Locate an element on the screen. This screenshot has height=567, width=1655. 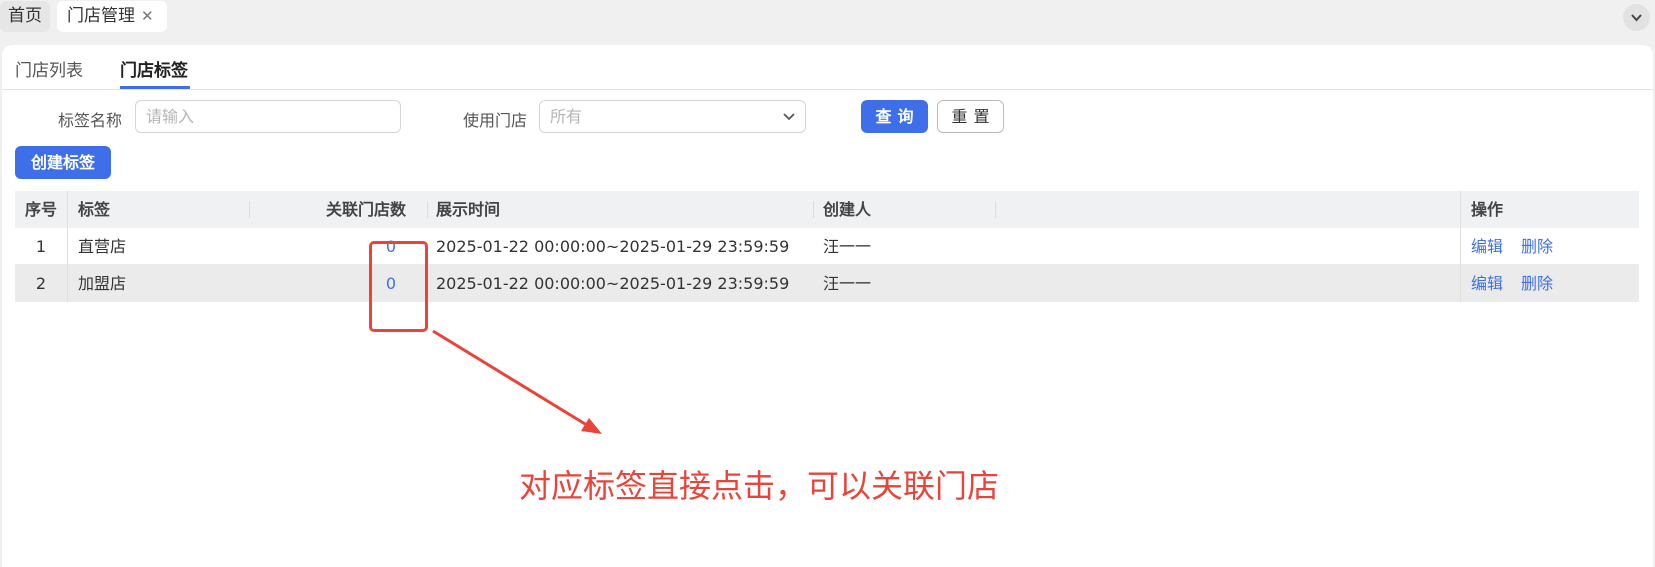
header-tag: 标签 is located at coordinates (94, 209).